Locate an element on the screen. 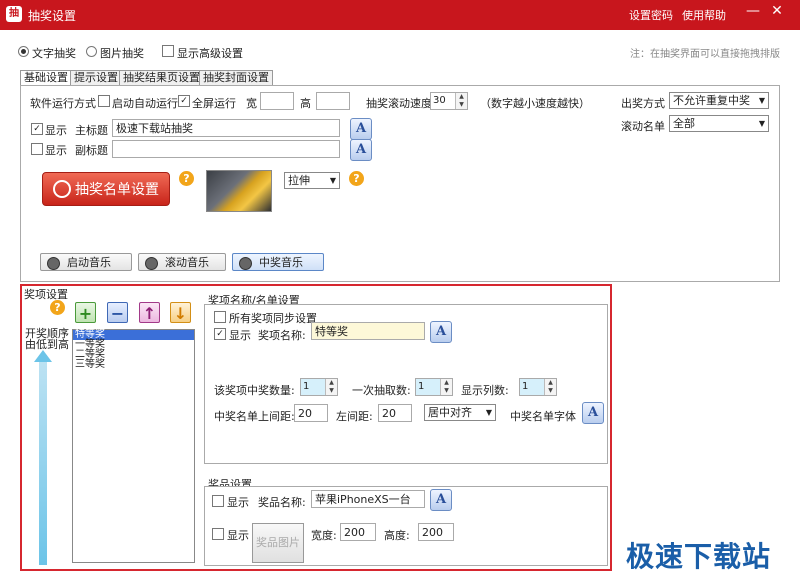 The height and width of the screenshot is (583, 800). prize-section-title: 奖项设置 is located at coordinates (46, 294).